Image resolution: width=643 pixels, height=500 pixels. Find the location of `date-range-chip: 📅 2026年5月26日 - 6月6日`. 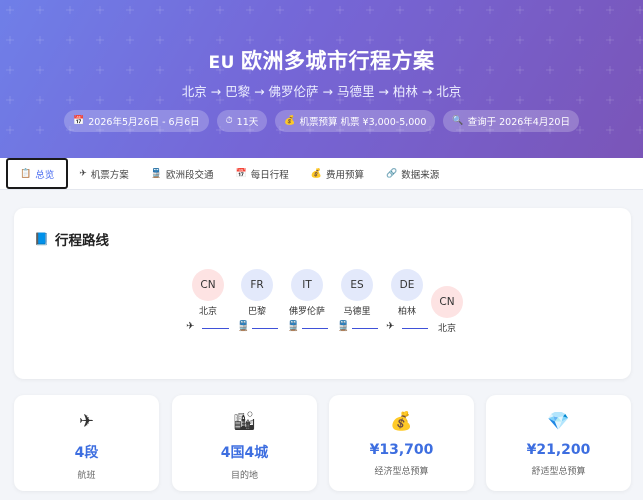

date-range-chip: 📅 2026年5月26日 - 6月6日 is located at coordinates (136, 121).